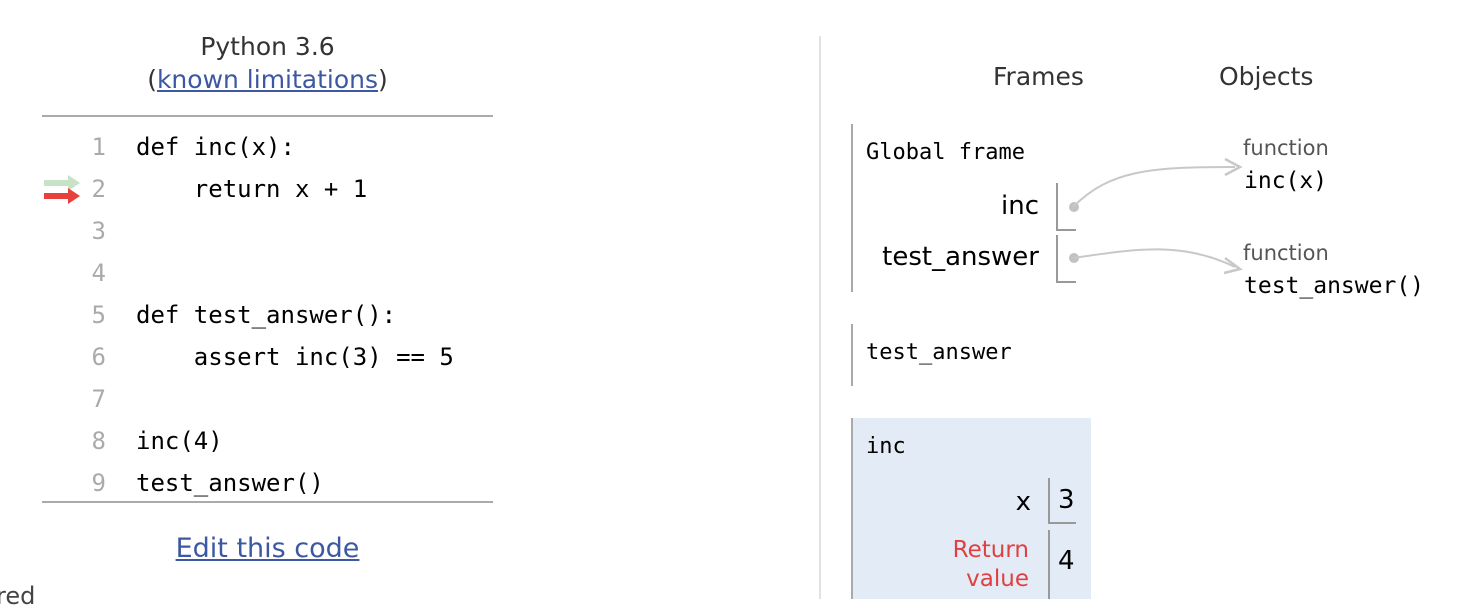  What do you see at coordinates (18, 596) in the screenshot?
I see `footer-text-fragment: red` at bounding box center [18, 596].